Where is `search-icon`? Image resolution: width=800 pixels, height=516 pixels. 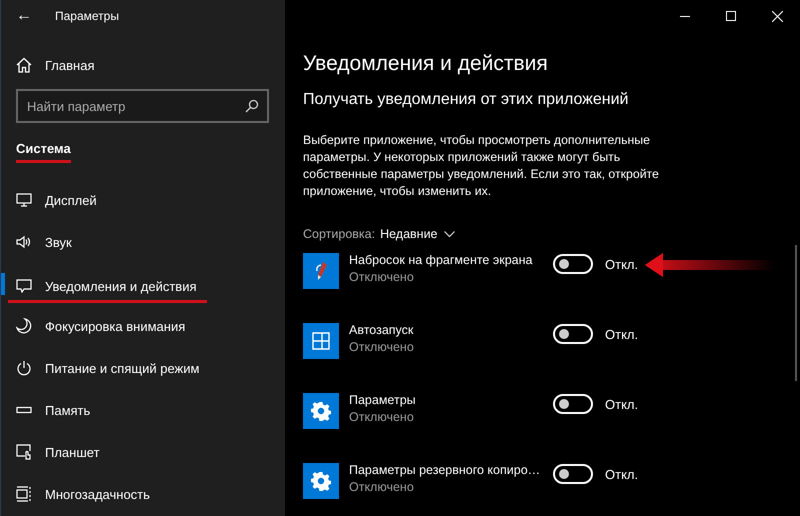 search-icon is located at coordinates (252, 106).